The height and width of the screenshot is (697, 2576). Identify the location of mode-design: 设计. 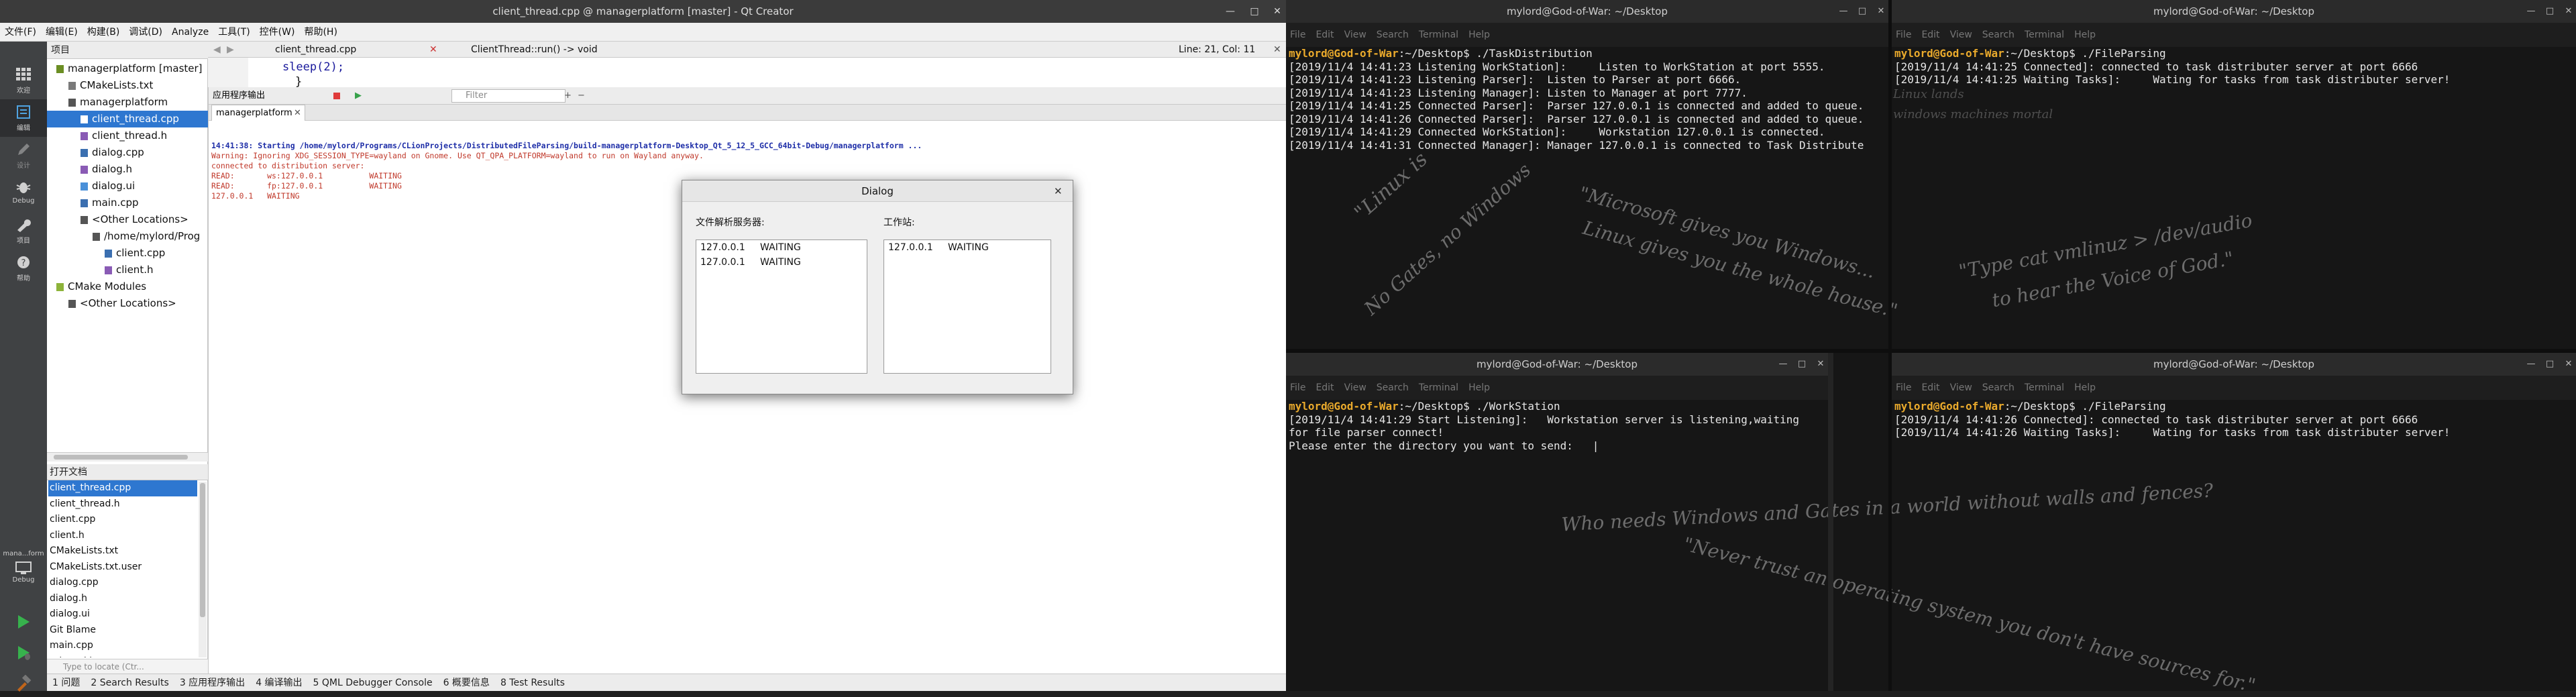
(23, 155).